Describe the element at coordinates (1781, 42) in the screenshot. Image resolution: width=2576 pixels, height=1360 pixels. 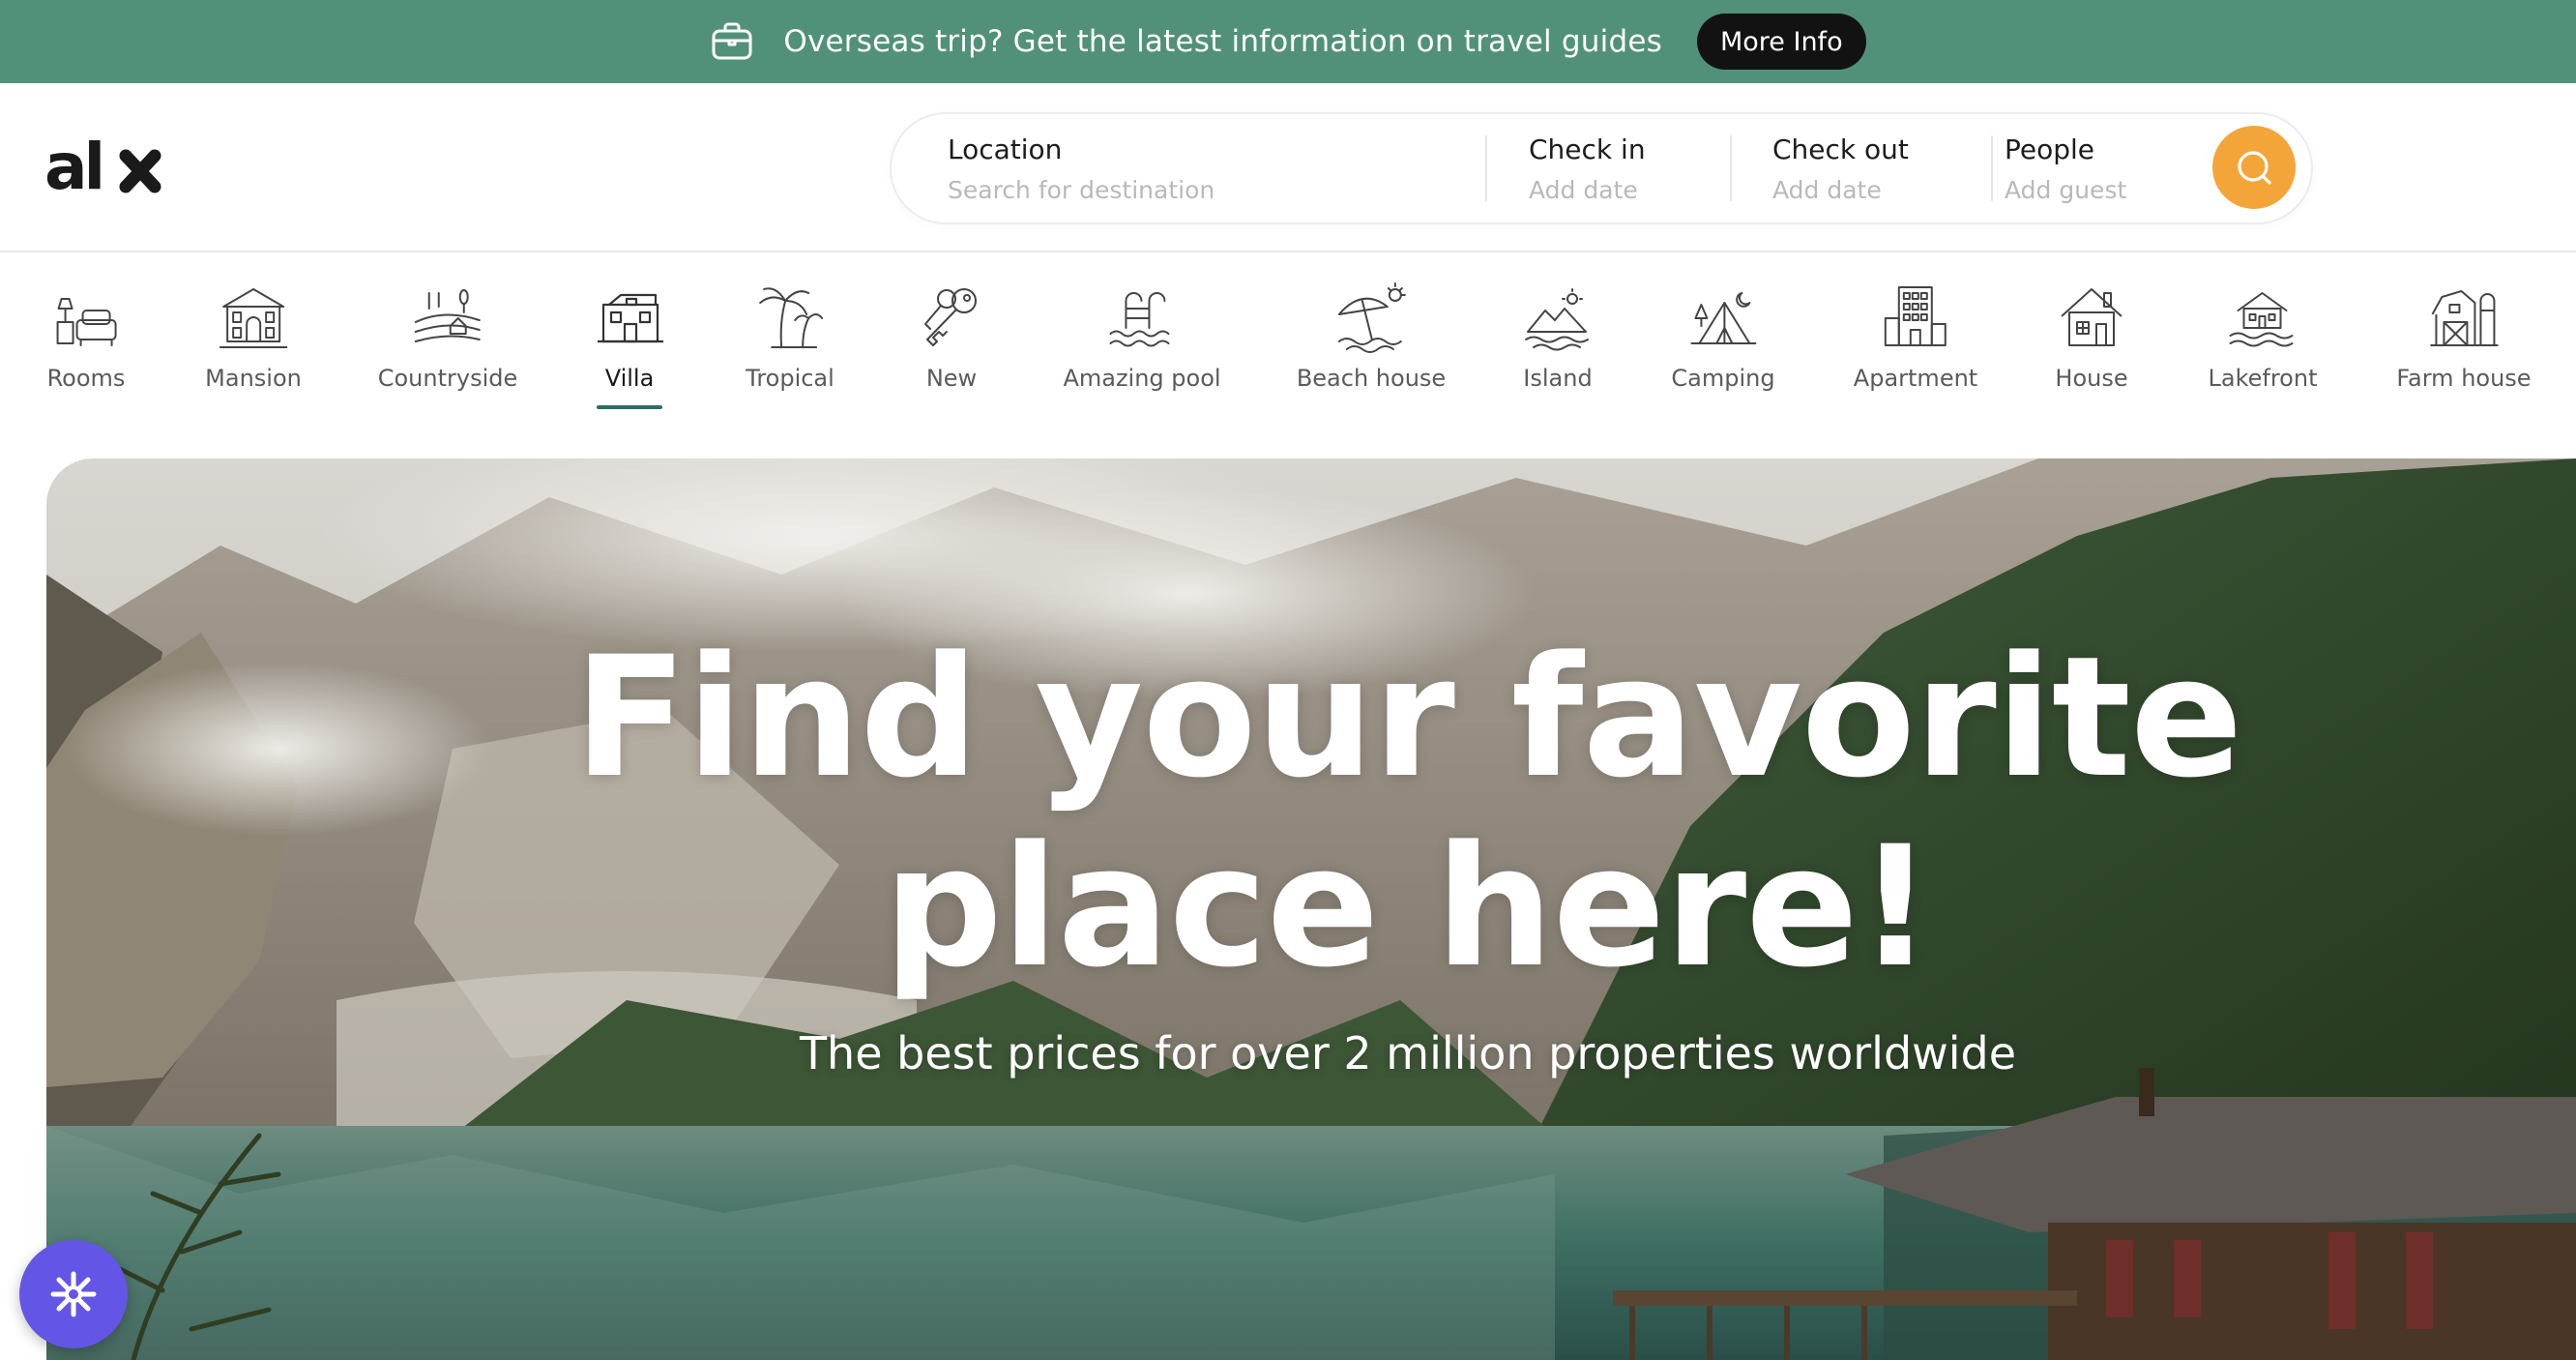
I see `more-info-button: More Info` at that location.